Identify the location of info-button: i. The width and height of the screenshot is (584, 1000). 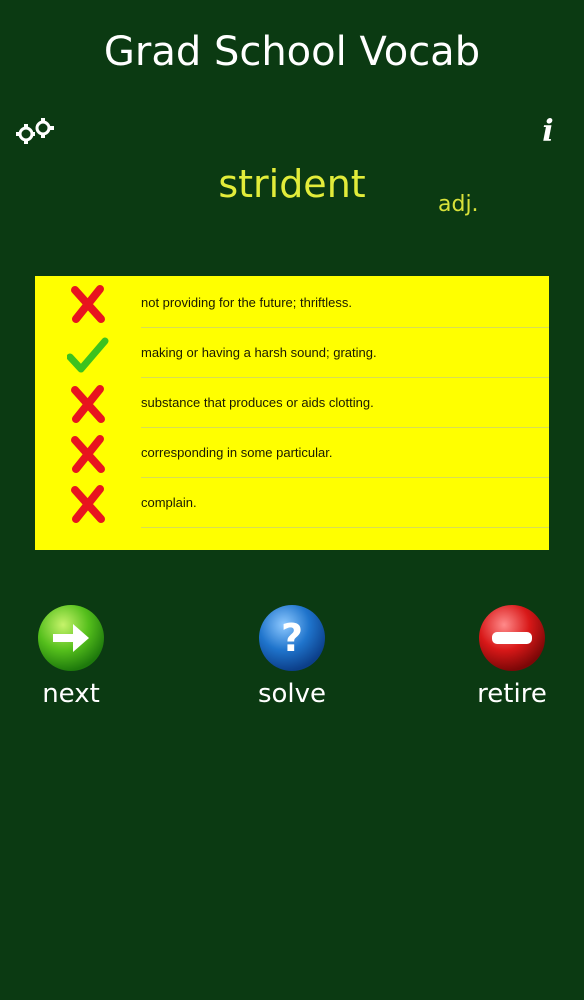
(548, 132).